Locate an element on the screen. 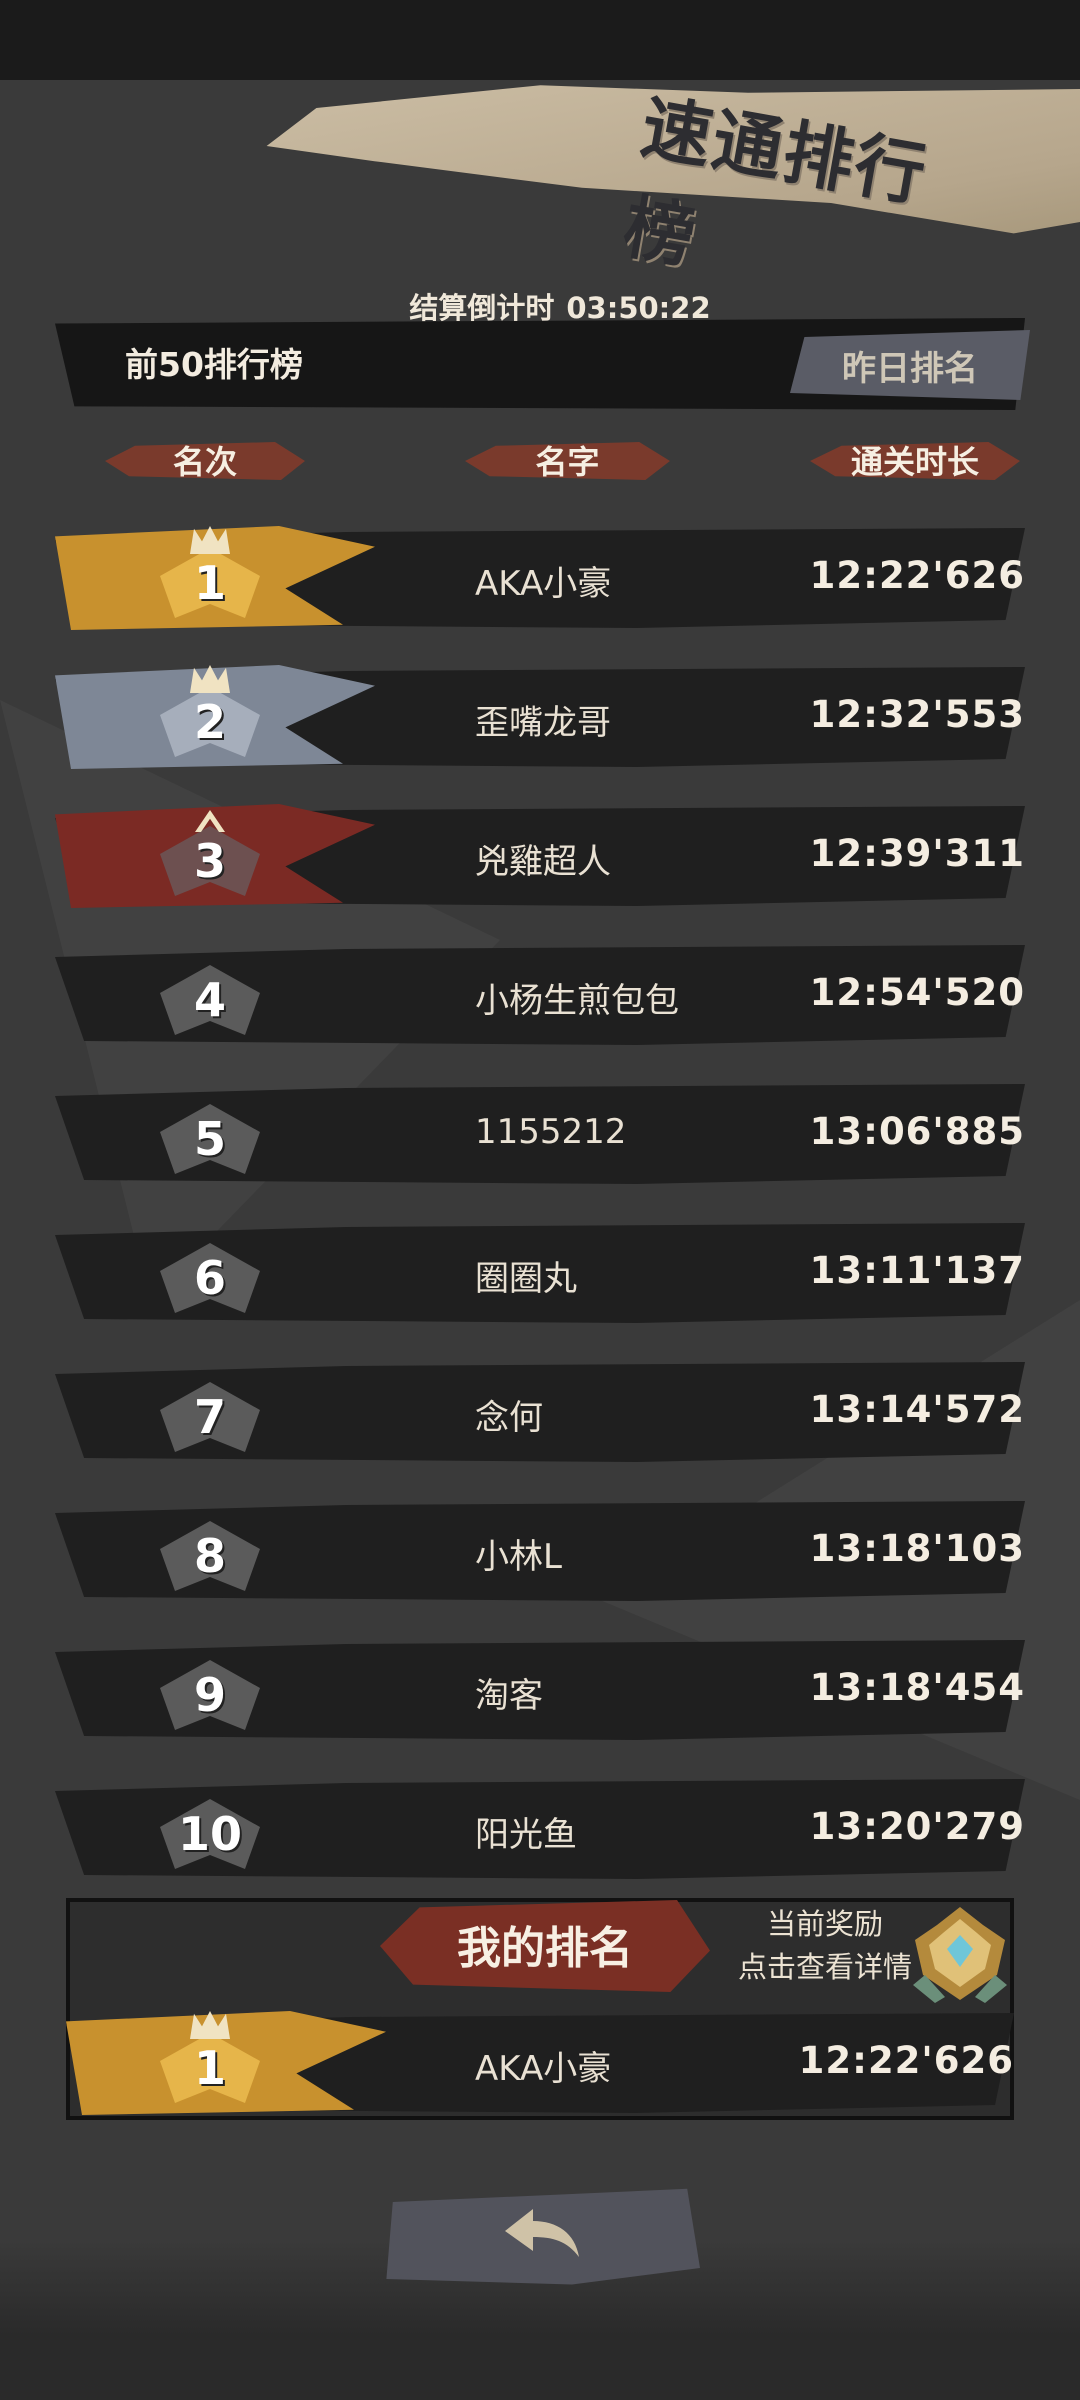  rank-number: 6 is located at coordinates (209, 1278).